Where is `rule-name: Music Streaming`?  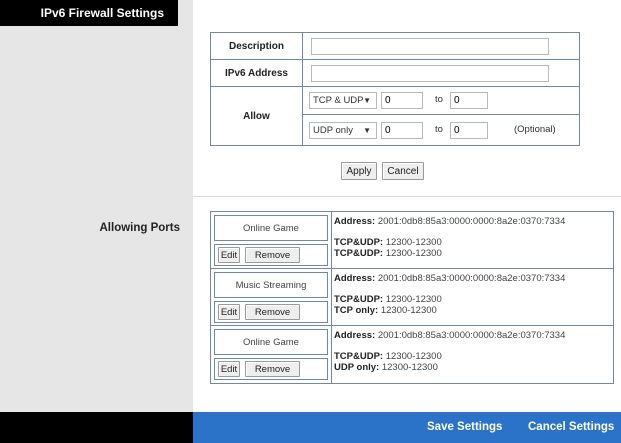 rule-name: Music Streaming is located at coordinates (271, 285).